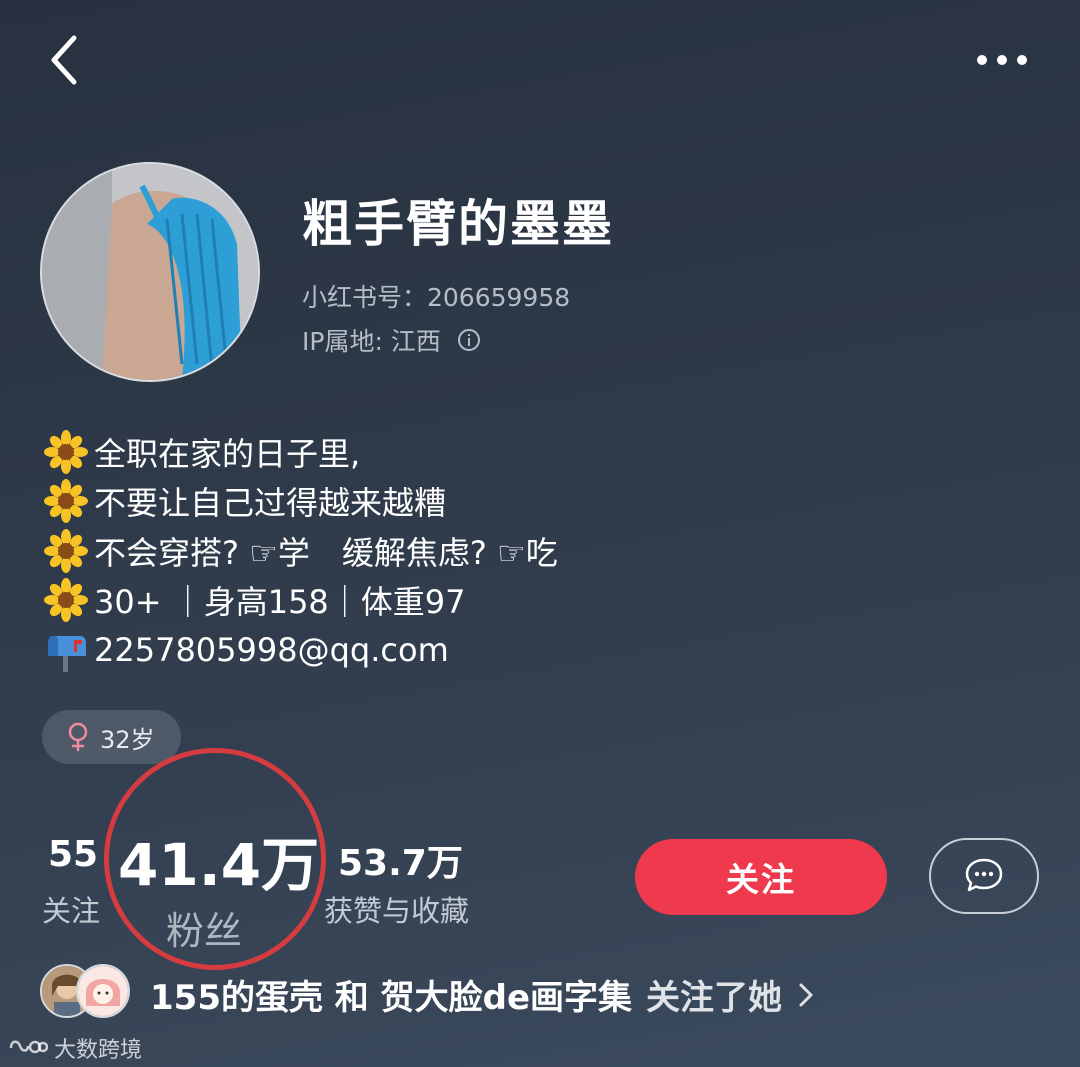 Image resolution: width=1080 pixels, height=1067 pixels. What do you see at coordinates (215, 859) in the screenshot?
I see `highlight-circle-annotation` at bounding box center [215, 859].